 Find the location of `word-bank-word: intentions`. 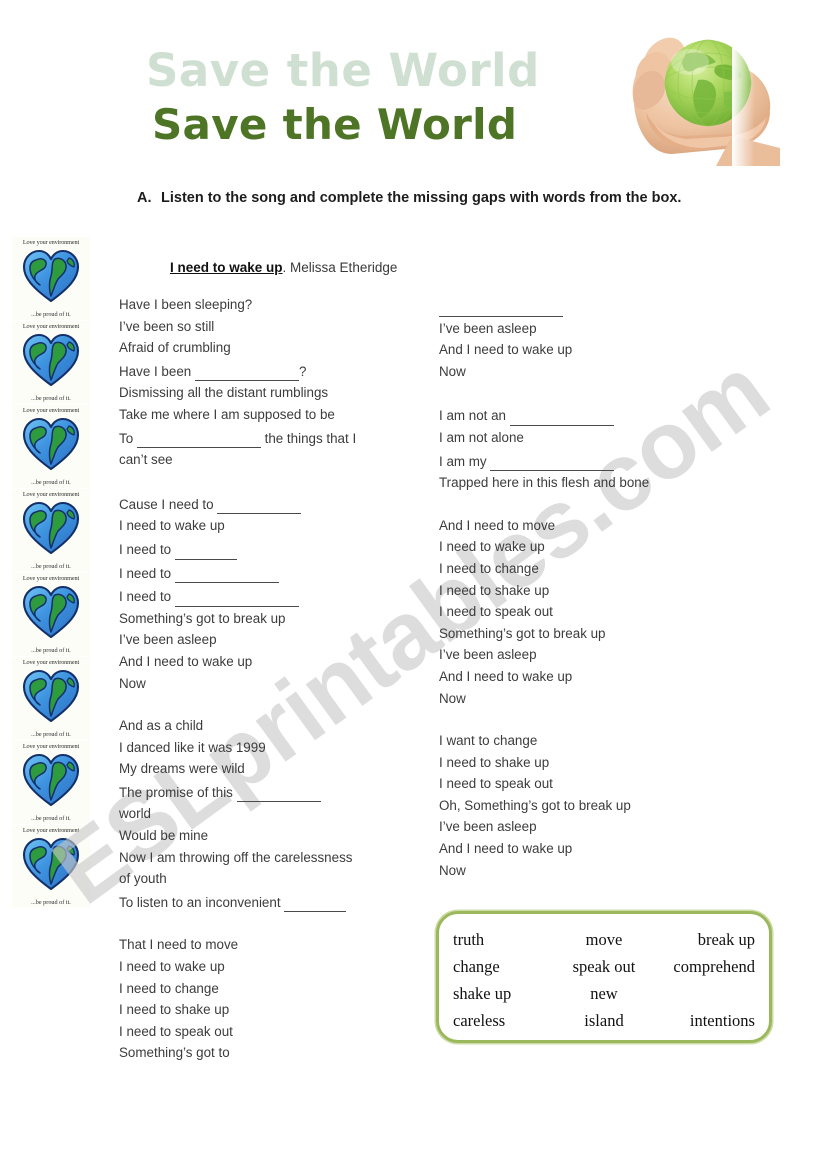

word-bank-word: intentions is located at coordinates (705, 1021).